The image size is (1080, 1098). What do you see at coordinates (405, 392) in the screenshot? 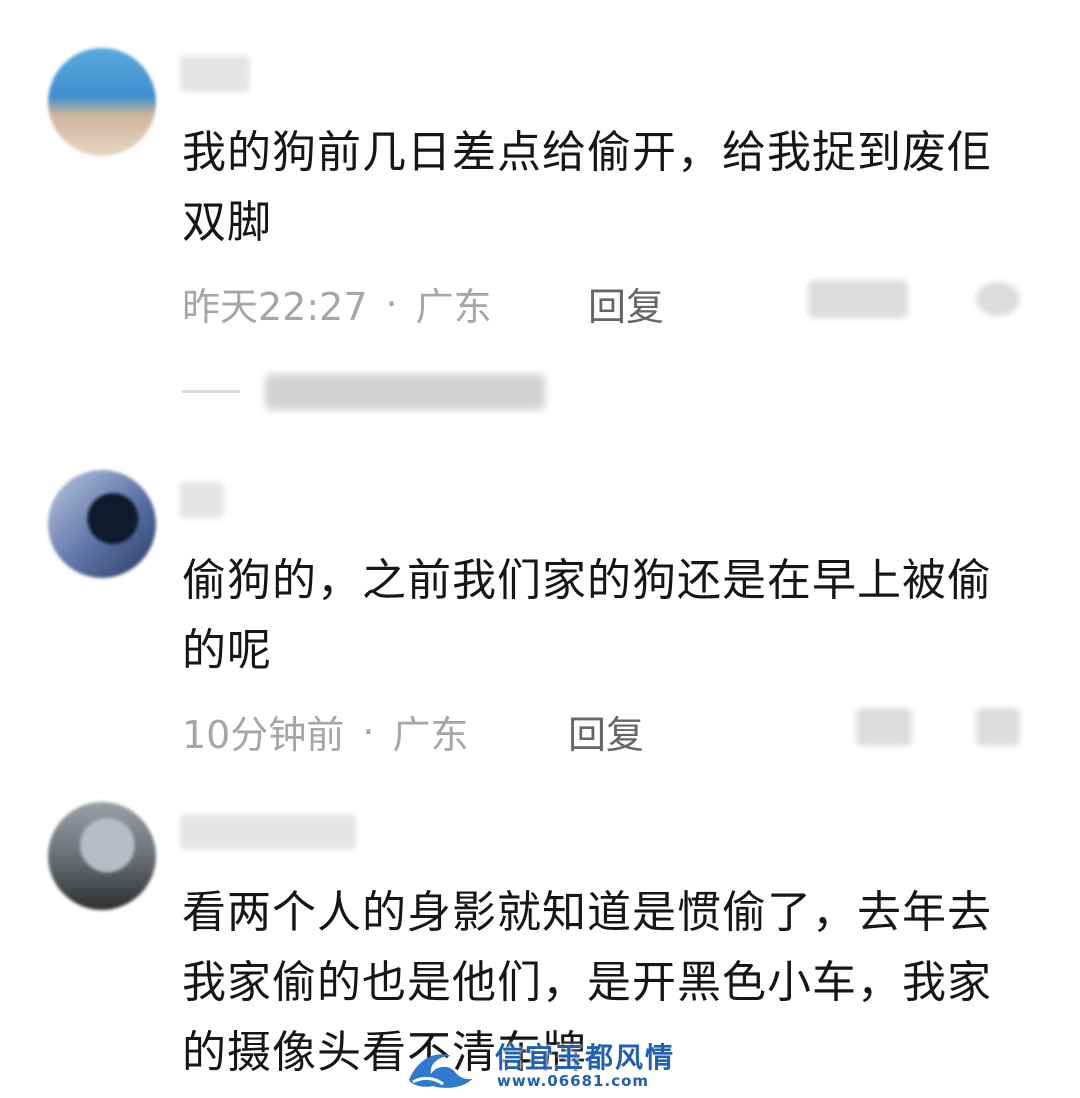
I see `expand-replies-button` at bounding box center [405, 392].